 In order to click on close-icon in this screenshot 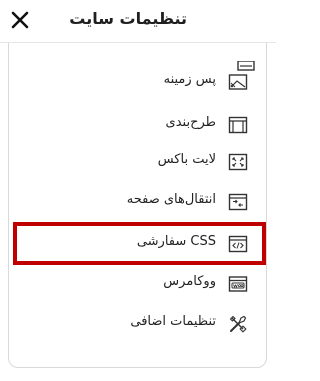, I will do `click(20, 20)`.